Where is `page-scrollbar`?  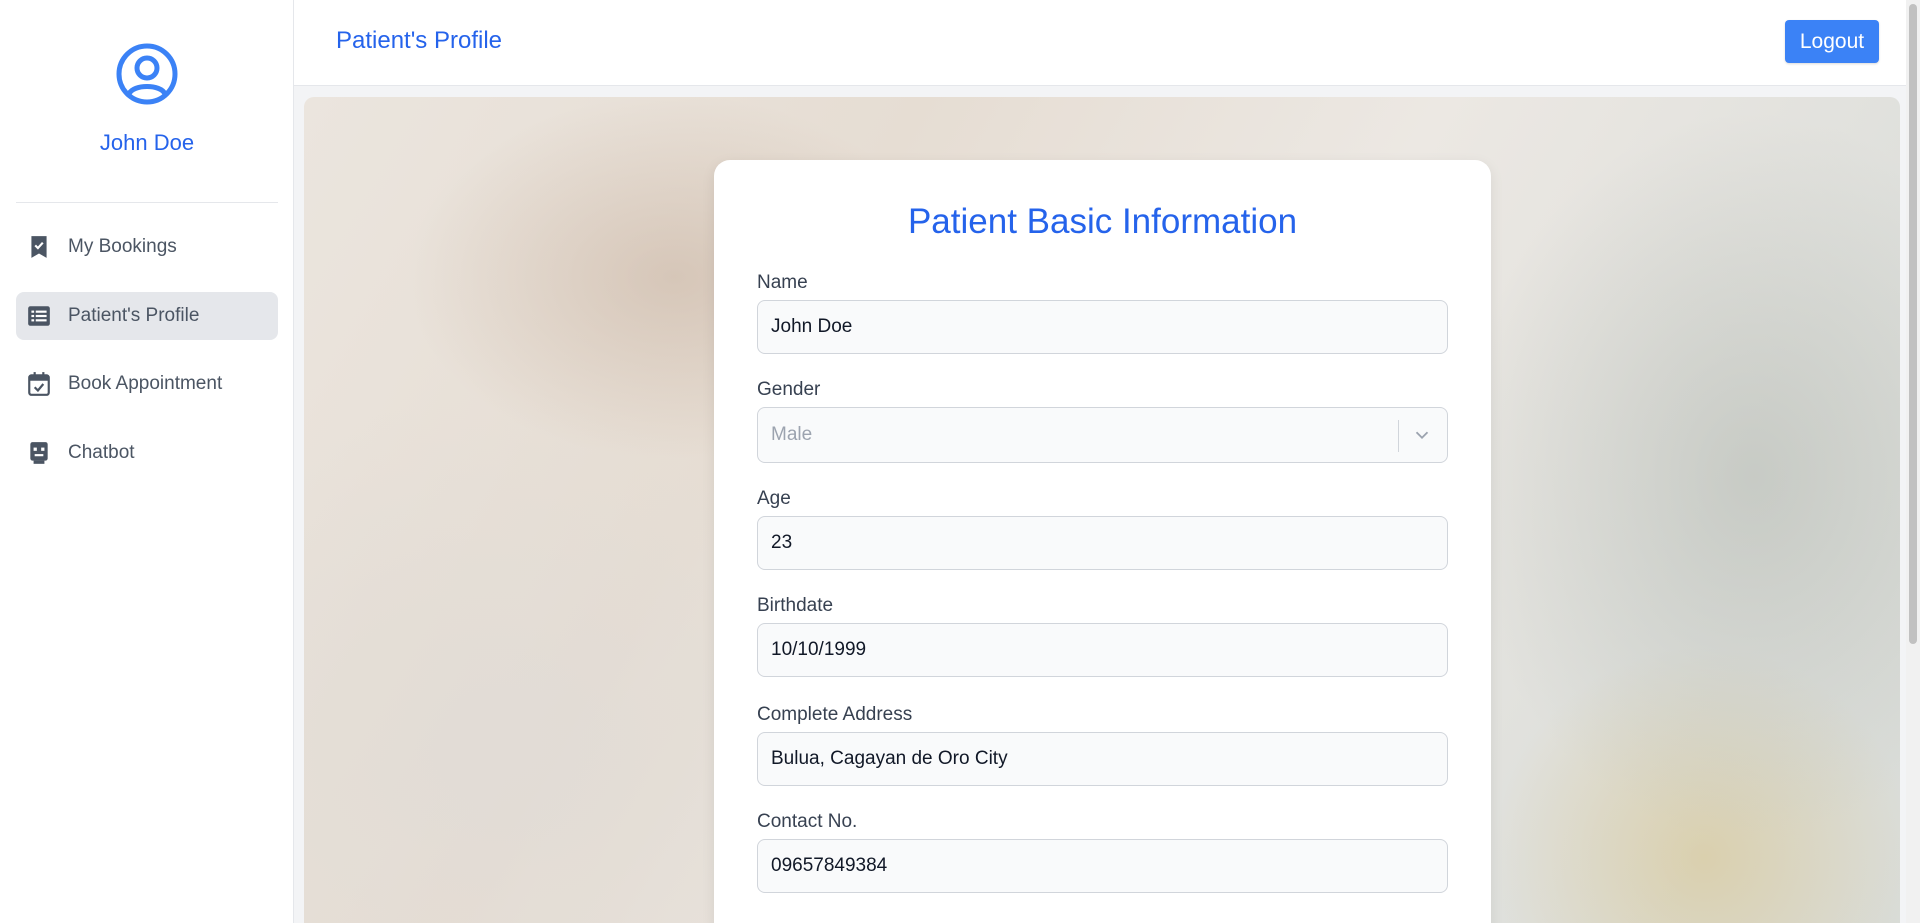
page-scrollbar is located at coordinates (1913, 461).